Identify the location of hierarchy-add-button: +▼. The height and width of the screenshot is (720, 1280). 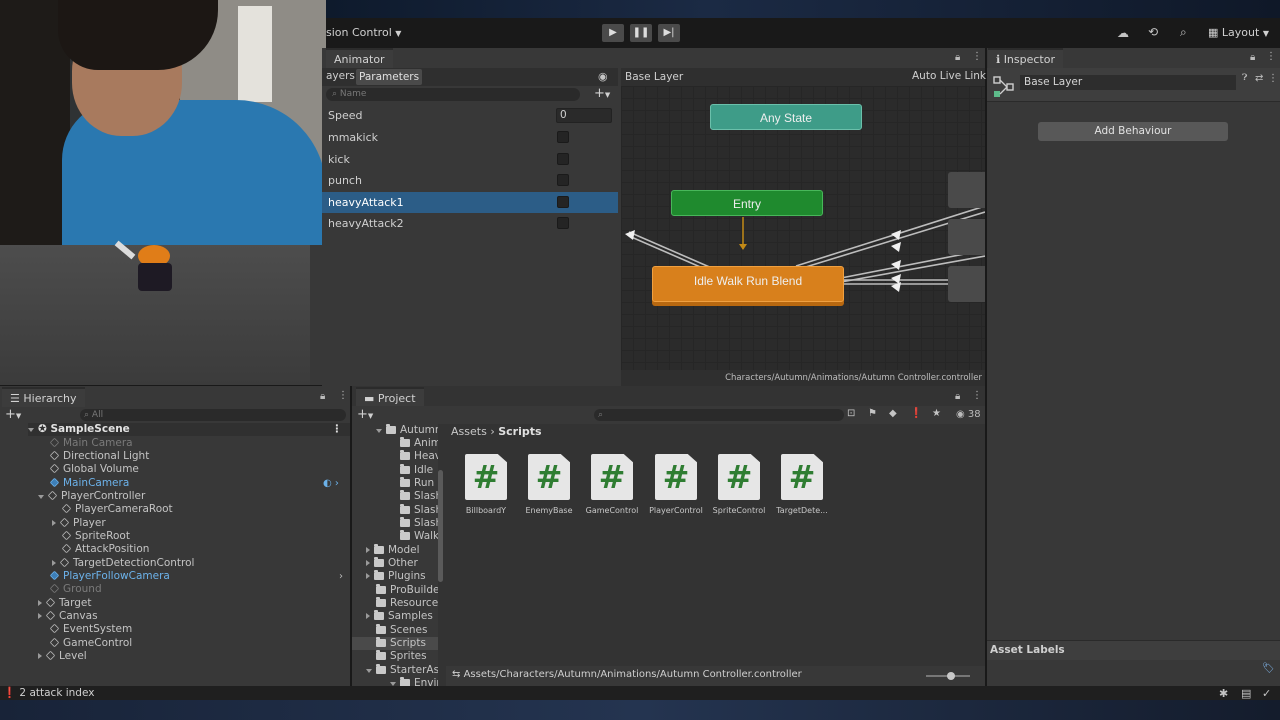
(13, 414).